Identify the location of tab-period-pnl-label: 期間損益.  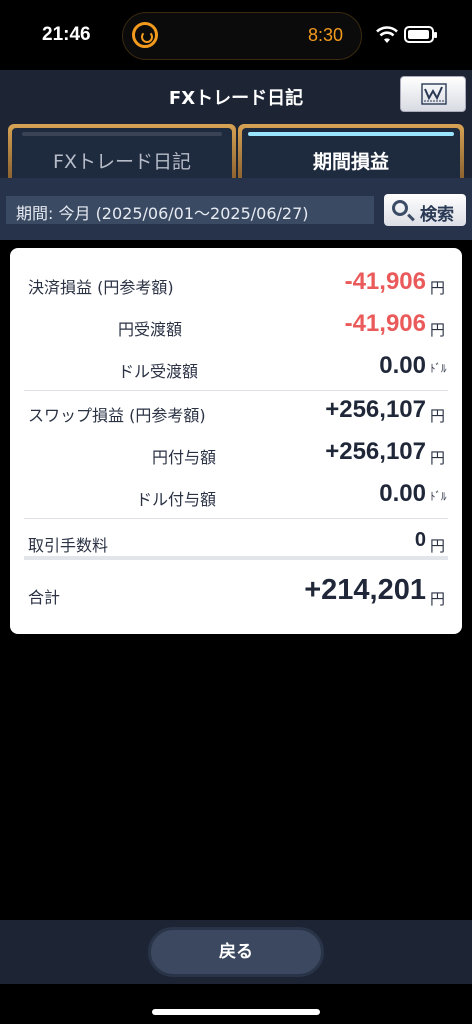
(350, 162).